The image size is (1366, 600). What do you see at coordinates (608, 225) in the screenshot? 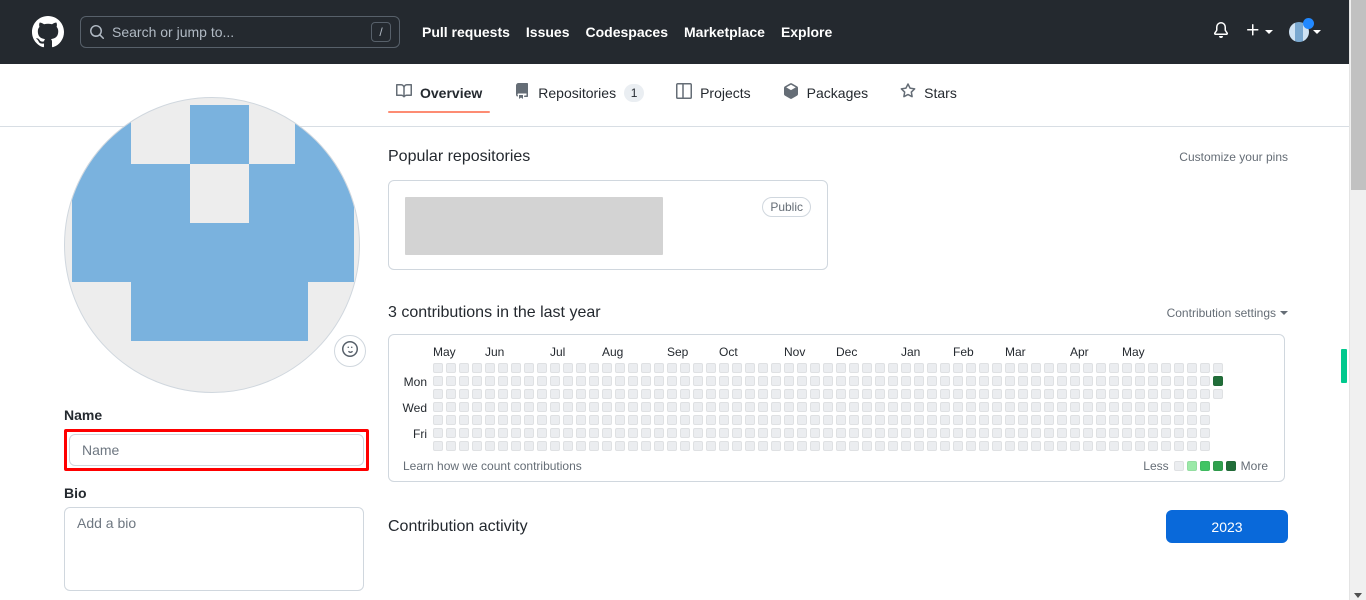
I see `pinned-repo-card: Public` at bounding box center [608, 225].